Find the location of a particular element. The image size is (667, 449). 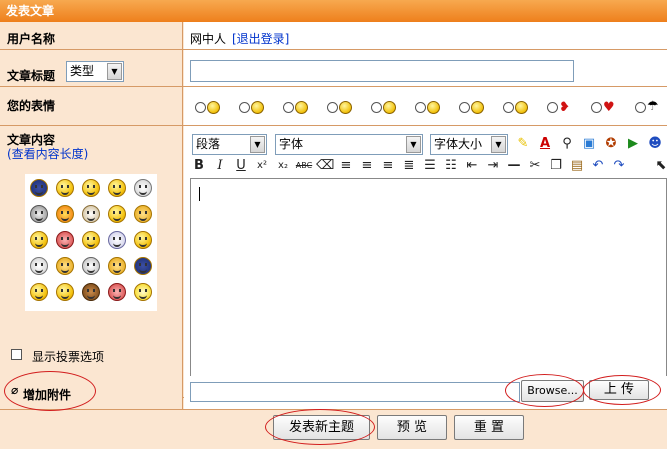

moon-emoticon-icon is located at coordinates (117, 240).